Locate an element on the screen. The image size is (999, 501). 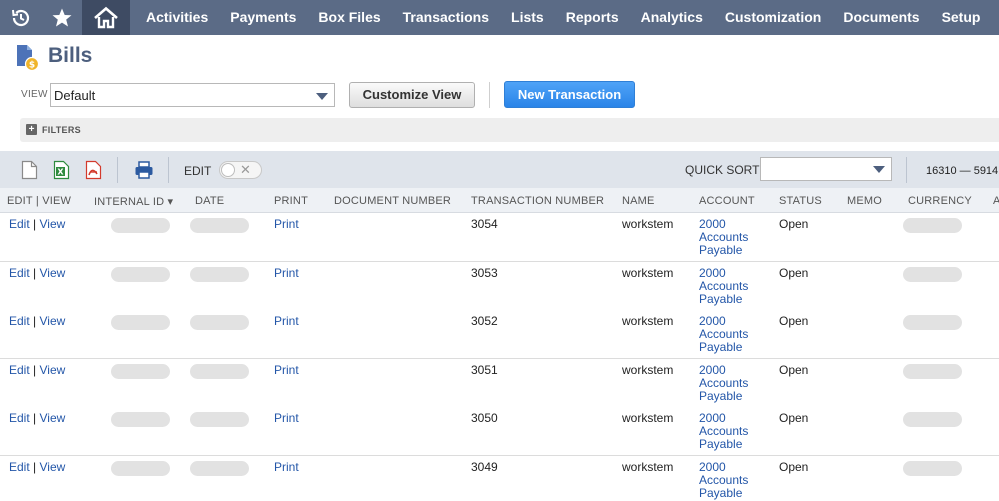
nav-item-setup: Setup is located at coordinates (961, 17).